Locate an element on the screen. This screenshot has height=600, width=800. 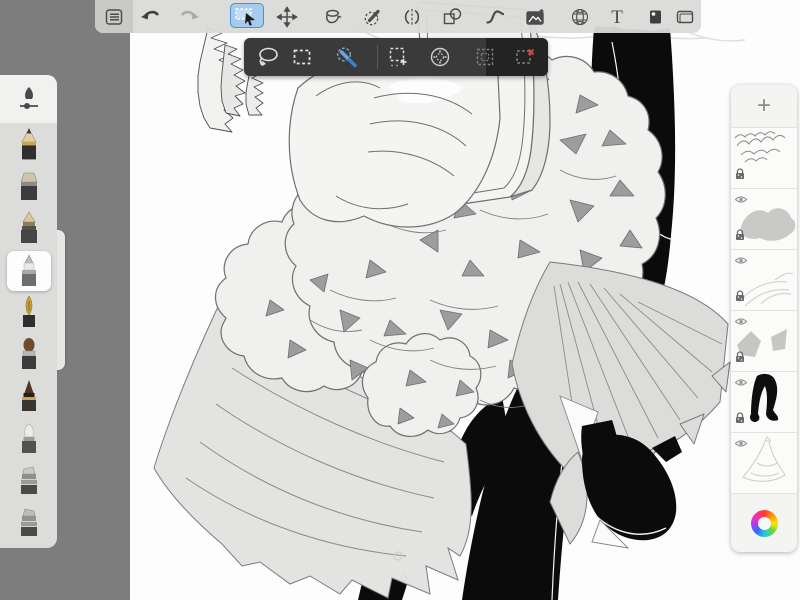
nudge-icon is located at coordinates (440, 57).